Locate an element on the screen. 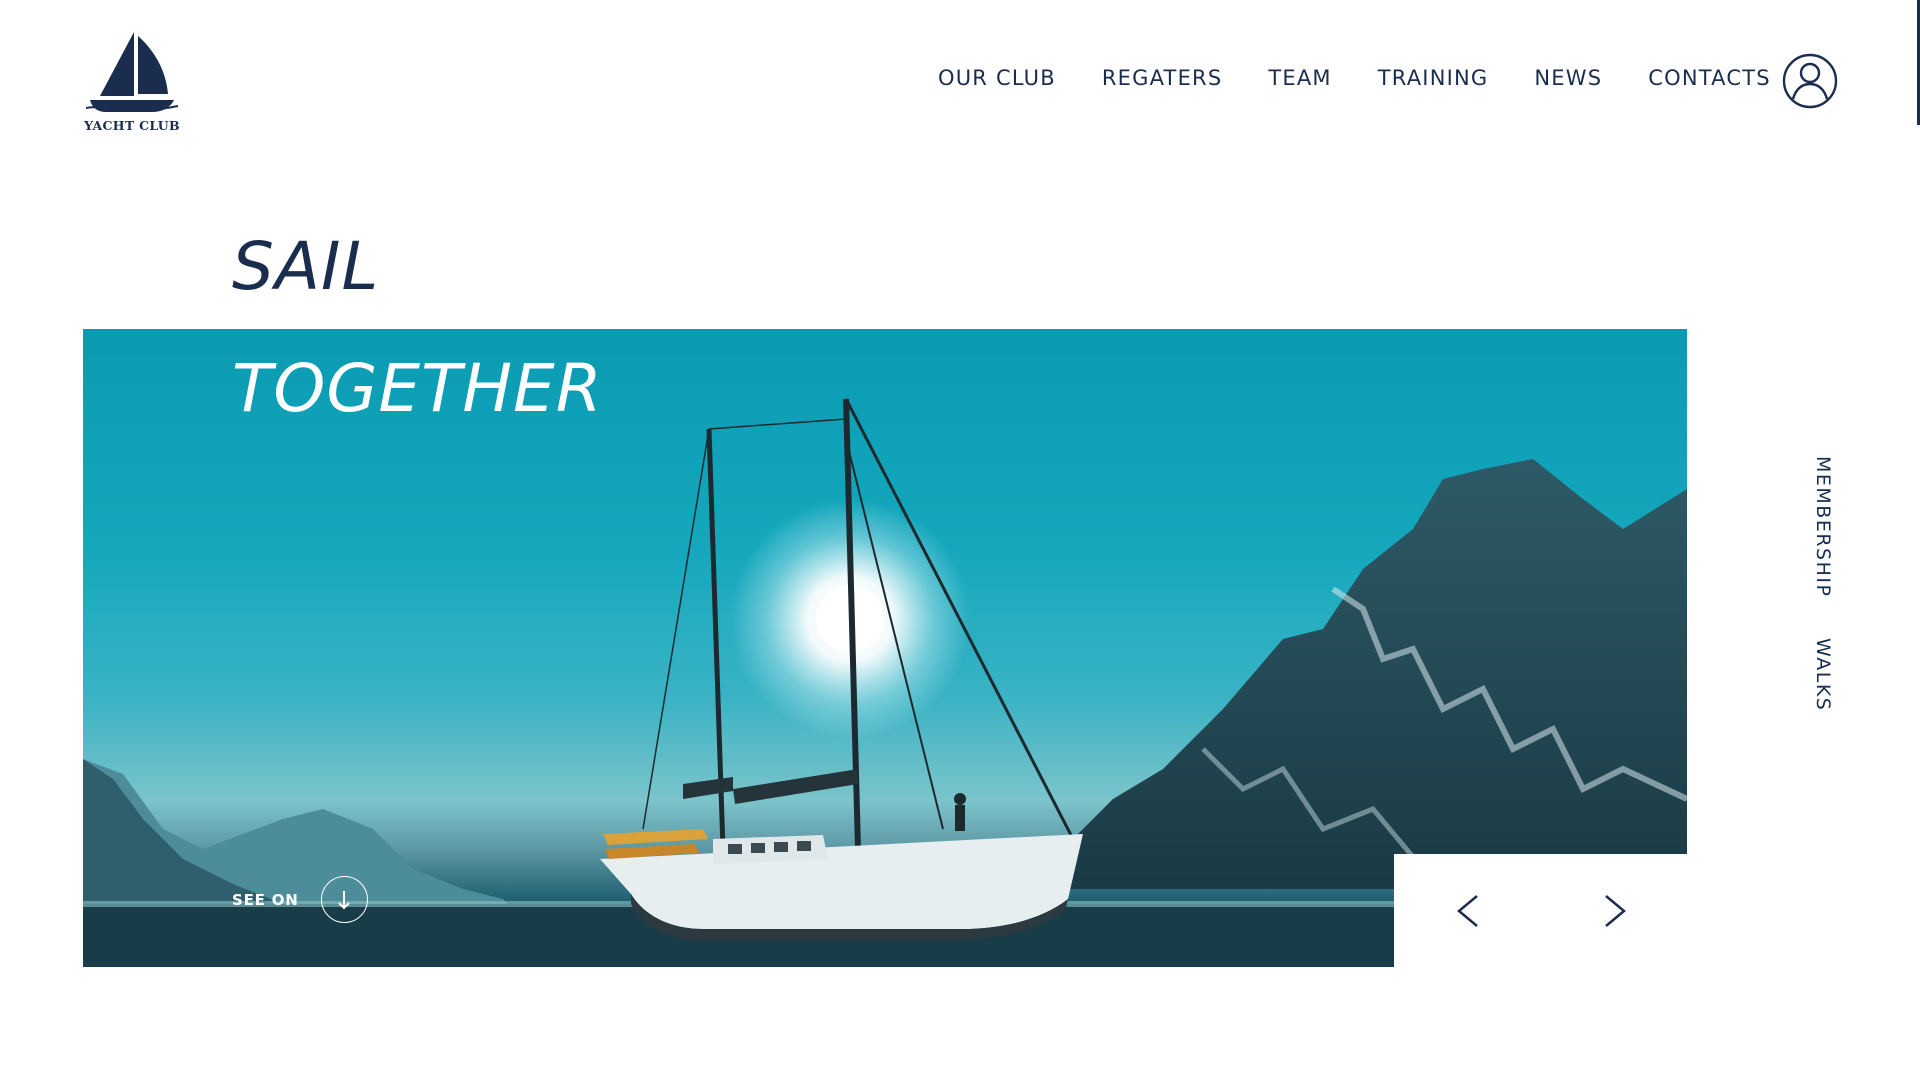 The width and height of the screenshot is (1920, 1080). nav-our-club: OUR CLUB is located at coordinates (997, 78).